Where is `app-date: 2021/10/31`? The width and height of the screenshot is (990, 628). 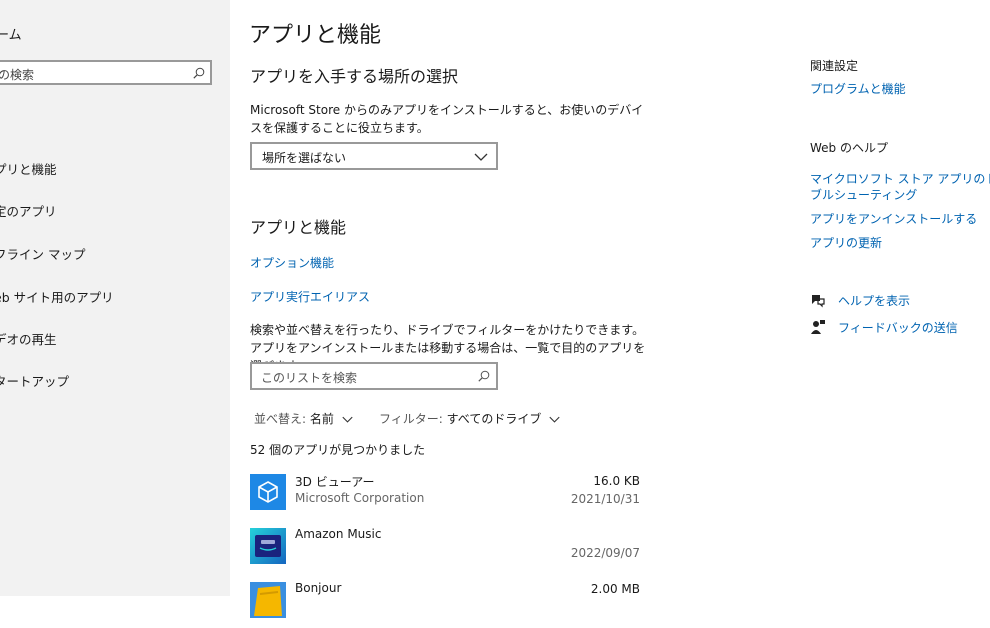 app-date: 2021/10/31 is located at coordinates (605, 499).